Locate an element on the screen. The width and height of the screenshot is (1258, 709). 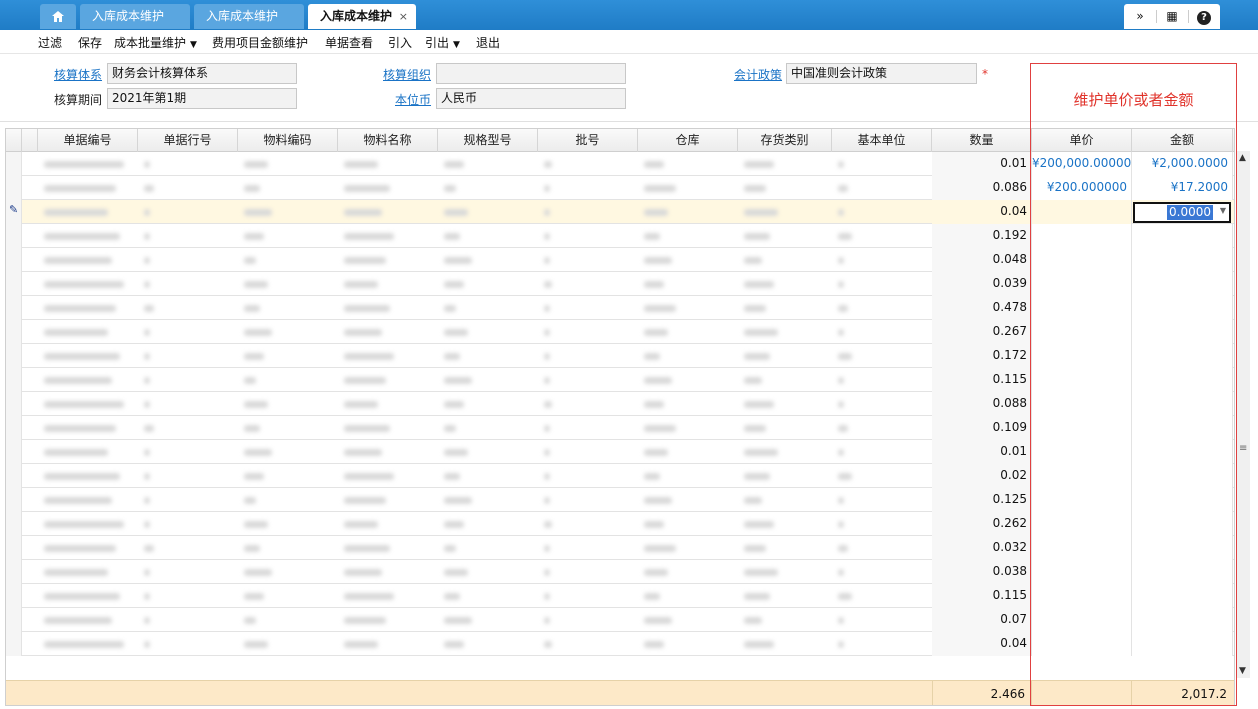
table-row: 0.262 is located at coordinates (620, 524).